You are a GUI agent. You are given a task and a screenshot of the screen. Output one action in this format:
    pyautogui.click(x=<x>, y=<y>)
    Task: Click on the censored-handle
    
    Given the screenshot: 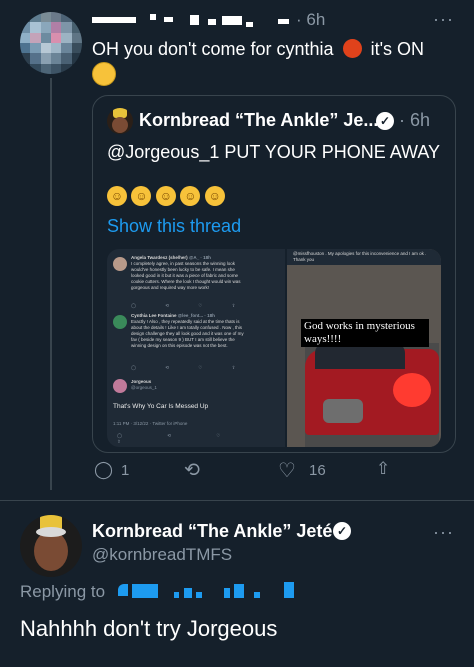 What is the action you would take?
    pyautogui.click(x=283, y=21)
    